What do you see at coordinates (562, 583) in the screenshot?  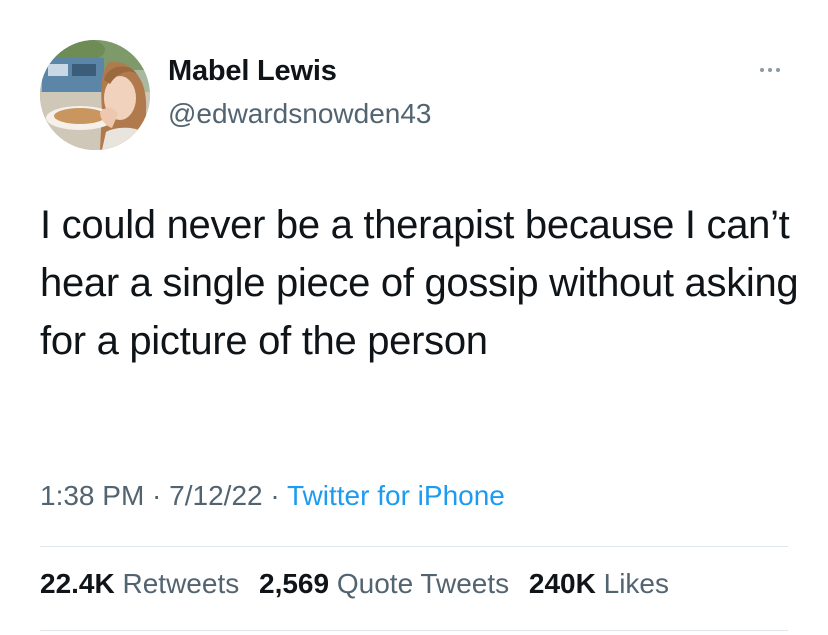 I see `likes-count: 240K` at bounding box center [562, 583].